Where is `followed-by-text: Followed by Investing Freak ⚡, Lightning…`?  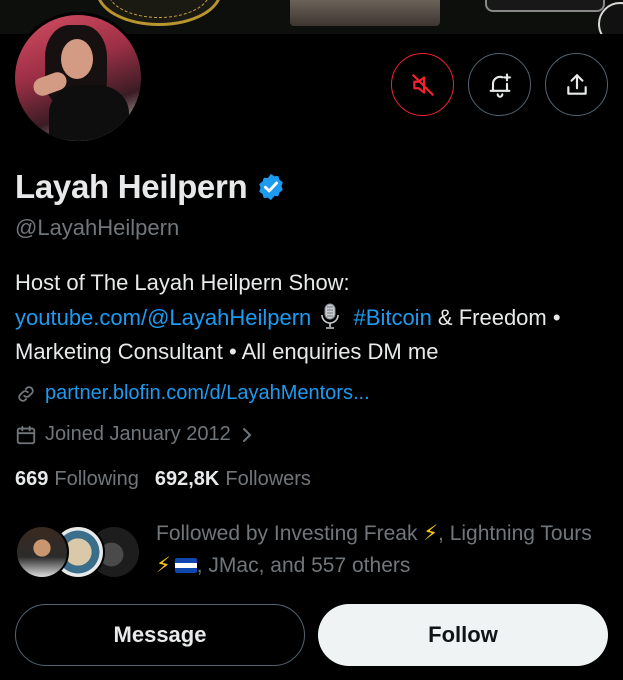
followed-by-text: Followed by Investing Freak ⚡, Lightning… is located at coordinates (383, 550).